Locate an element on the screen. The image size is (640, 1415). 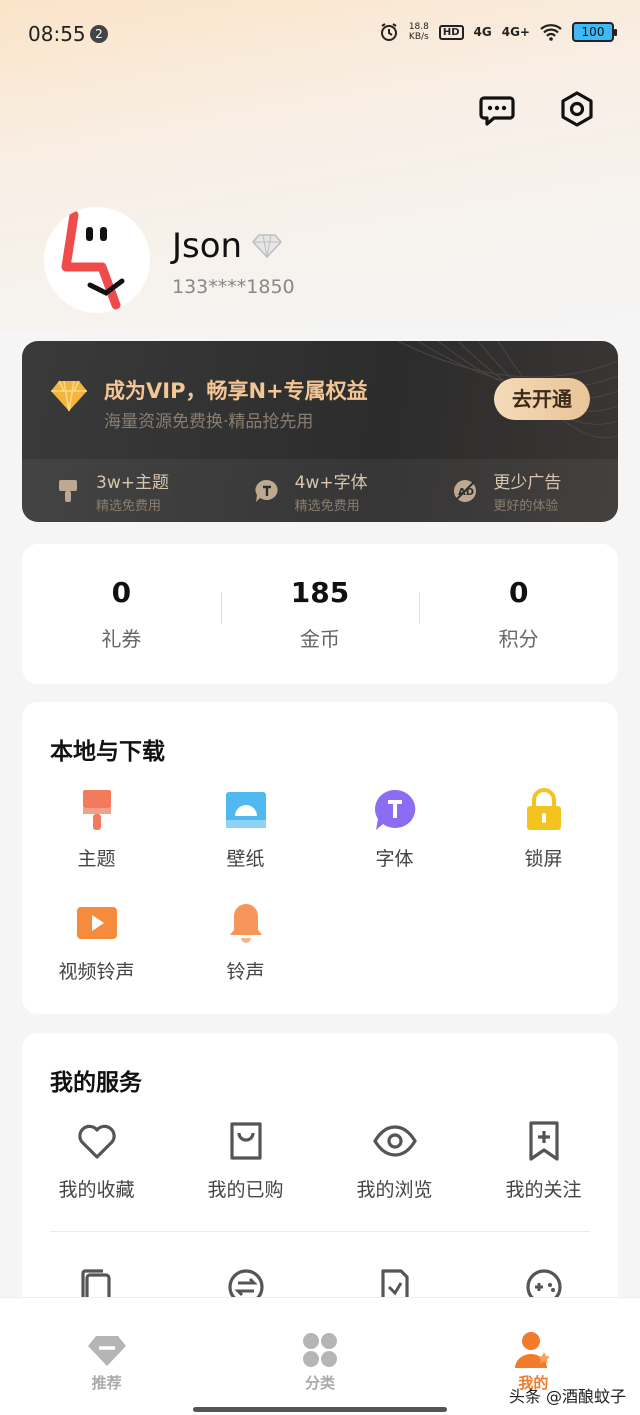
wifi-icon is located at coordinates (551, 32).